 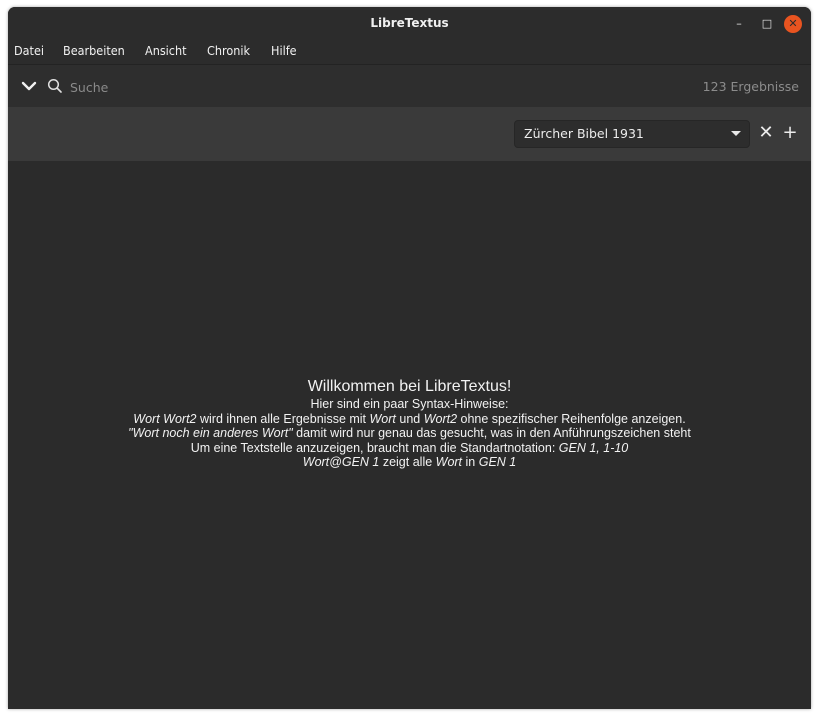 What do you see at coordinates (739, 24) in the screenshot?
I see `minimize-button: –` at bounding box center [739, 24].